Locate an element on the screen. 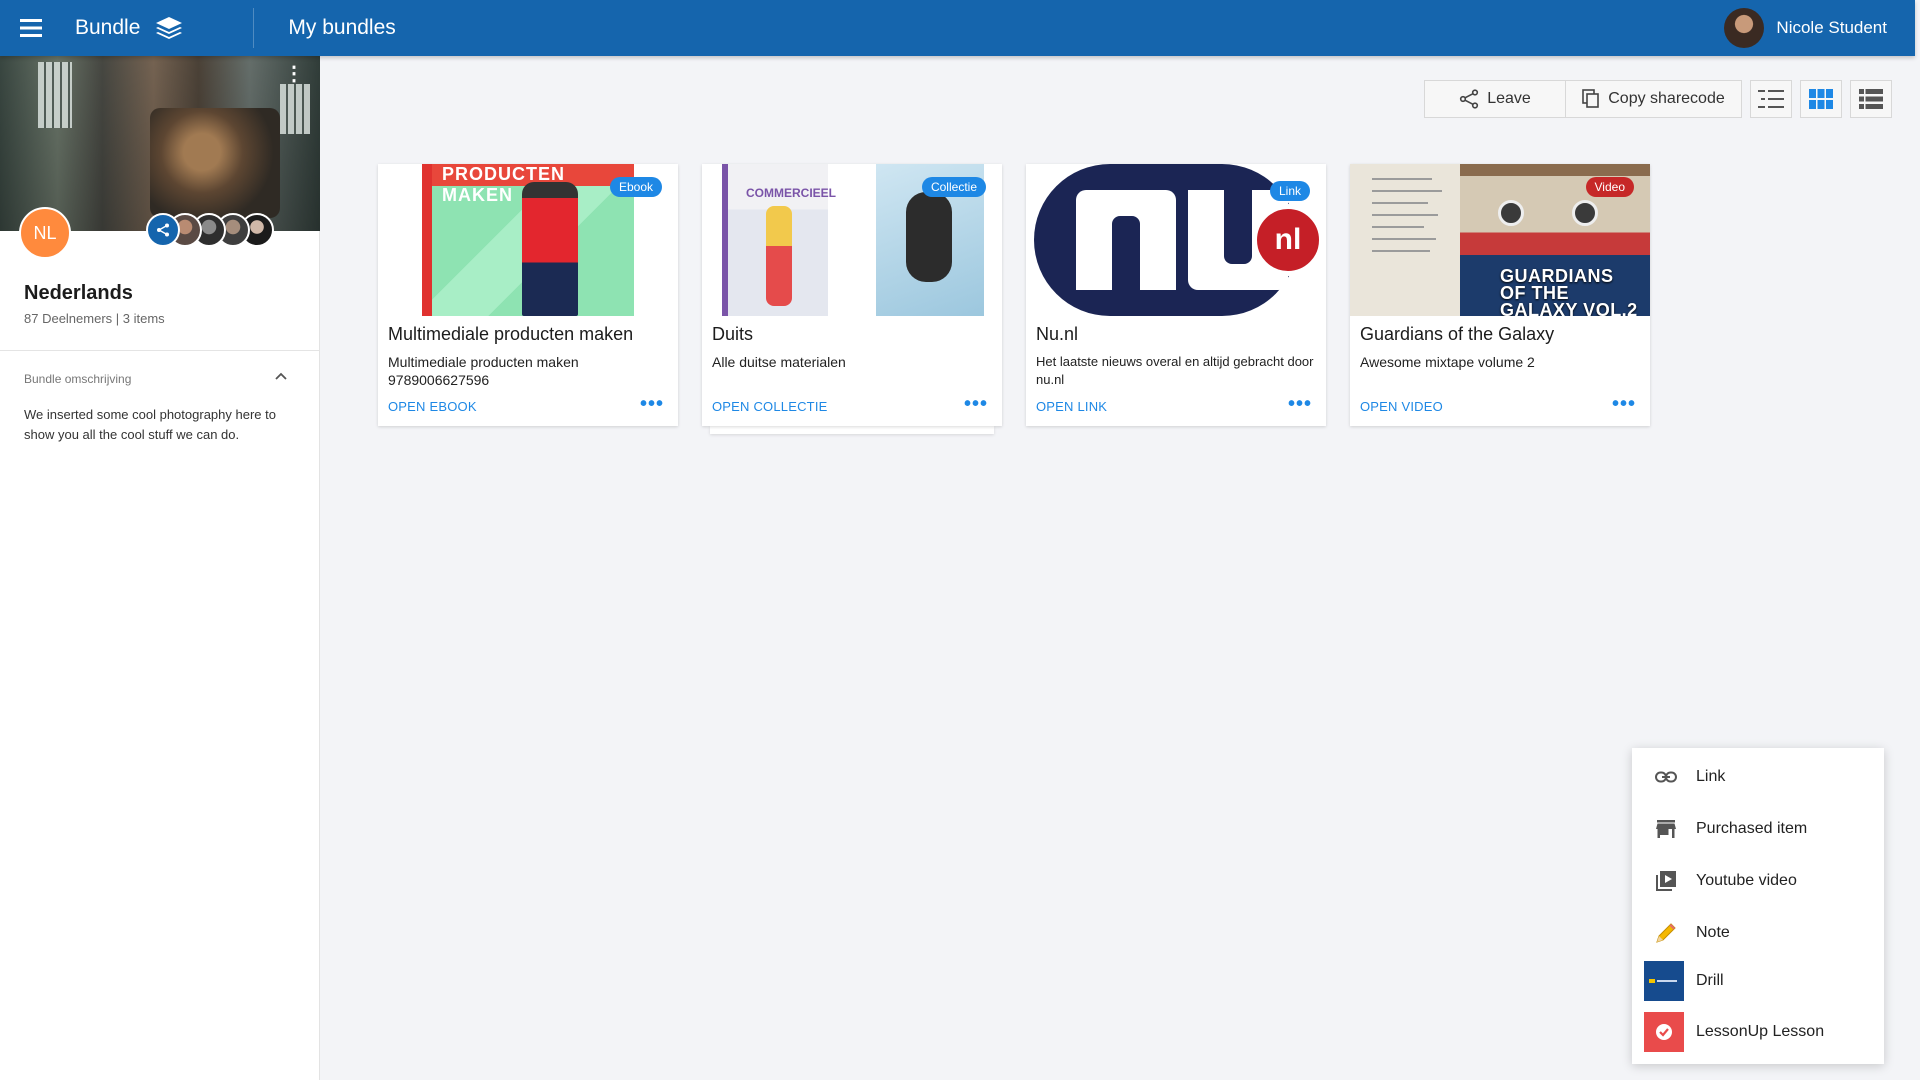 The image size is (1920, 1080). menu-item-link: Link is located at coordinates (1758, 777).